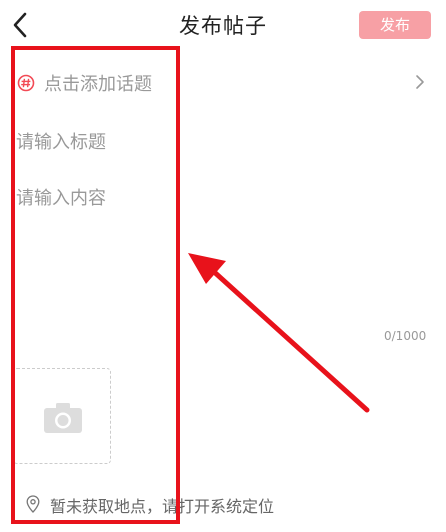 This screenshot has width=446, height=532. I want to click on location-pin-icon, so click(33, 504).